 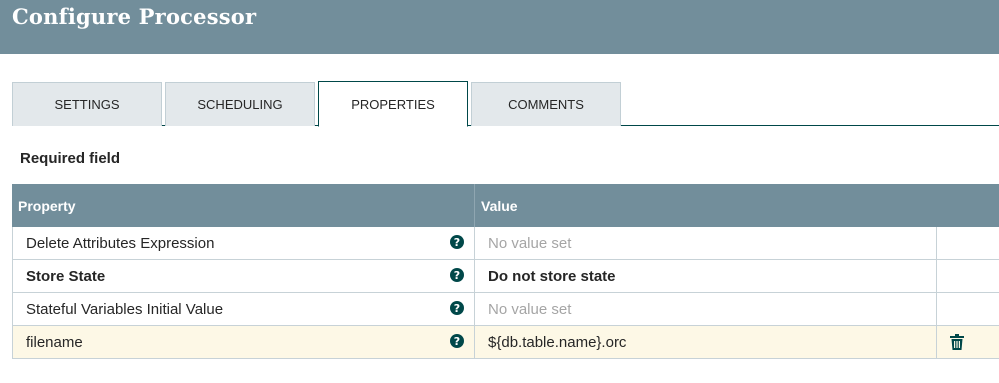 I want to click on tab-properties: PROPERTIES, so click(x=393, y=104).